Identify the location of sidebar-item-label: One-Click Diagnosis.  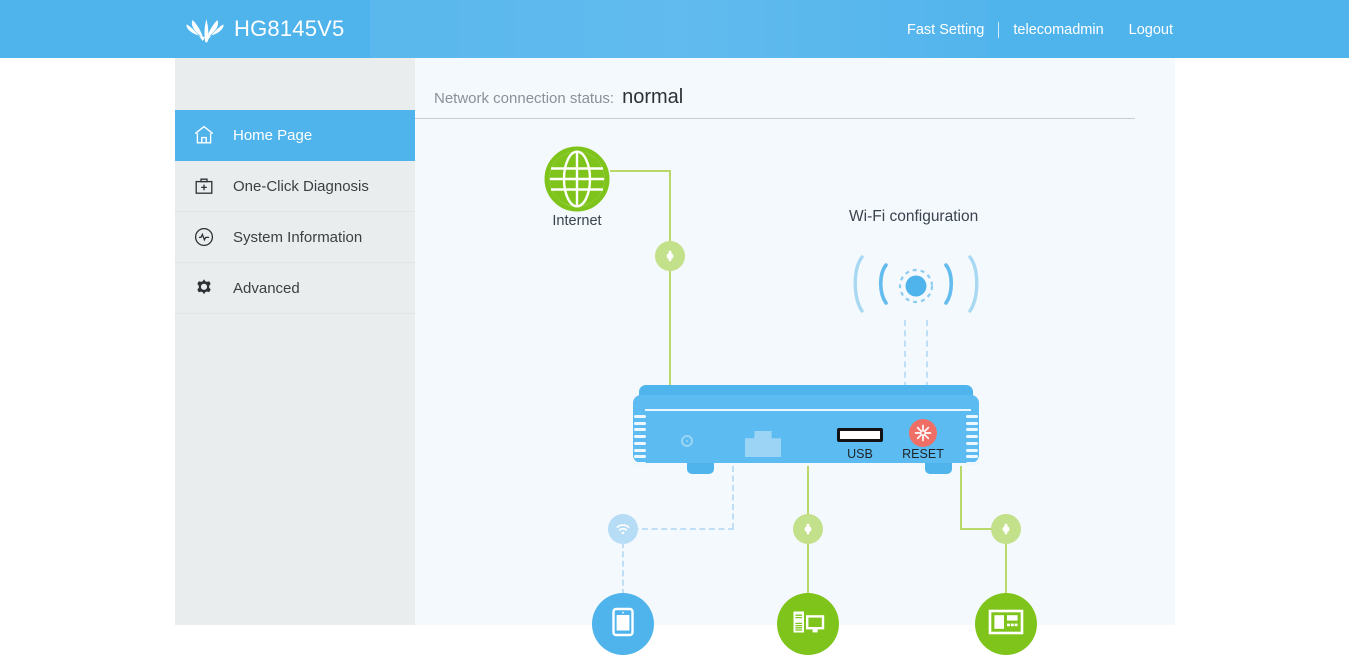
(301, 186).